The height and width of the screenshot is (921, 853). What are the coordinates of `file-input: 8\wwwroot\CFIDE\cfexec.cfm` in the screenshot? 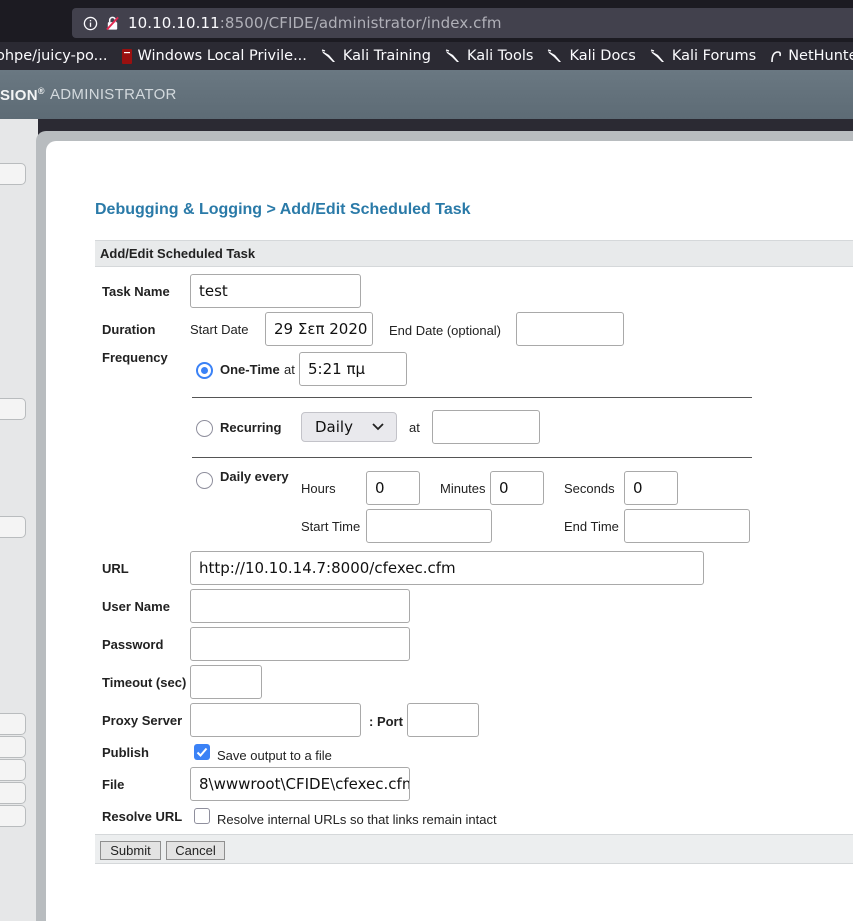 It's located at (300, 784).